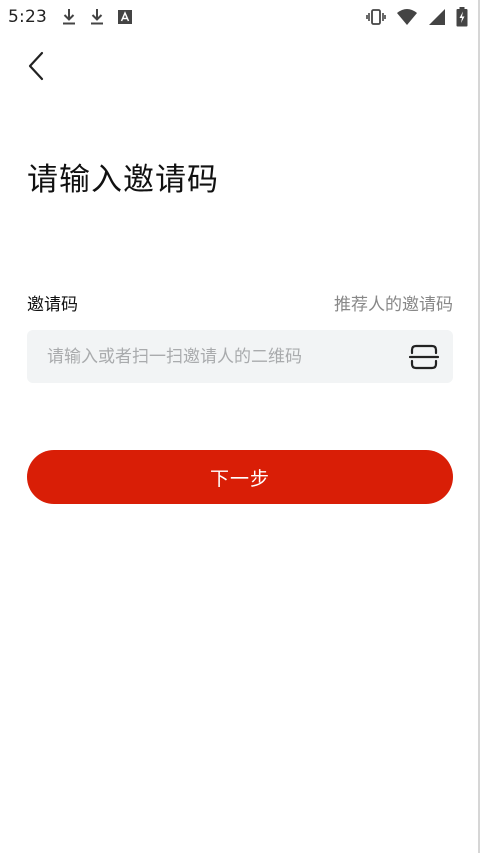 The height and width of the screenshot is (853, 480). I want to click on notification-icons, so click(97, 17).